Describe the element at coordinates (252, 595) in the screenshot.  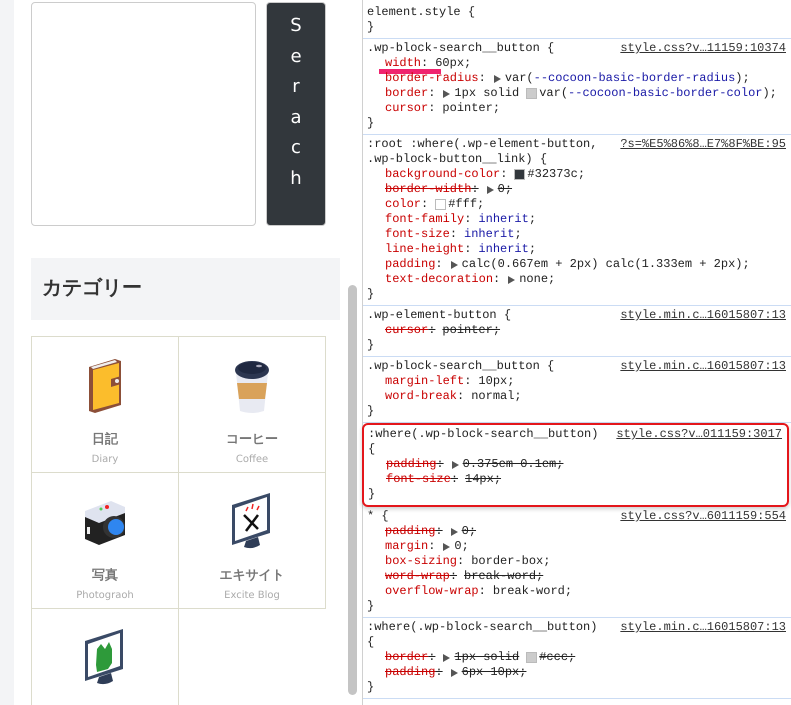
I see `category-subtitle: Excite Blog` at that location.